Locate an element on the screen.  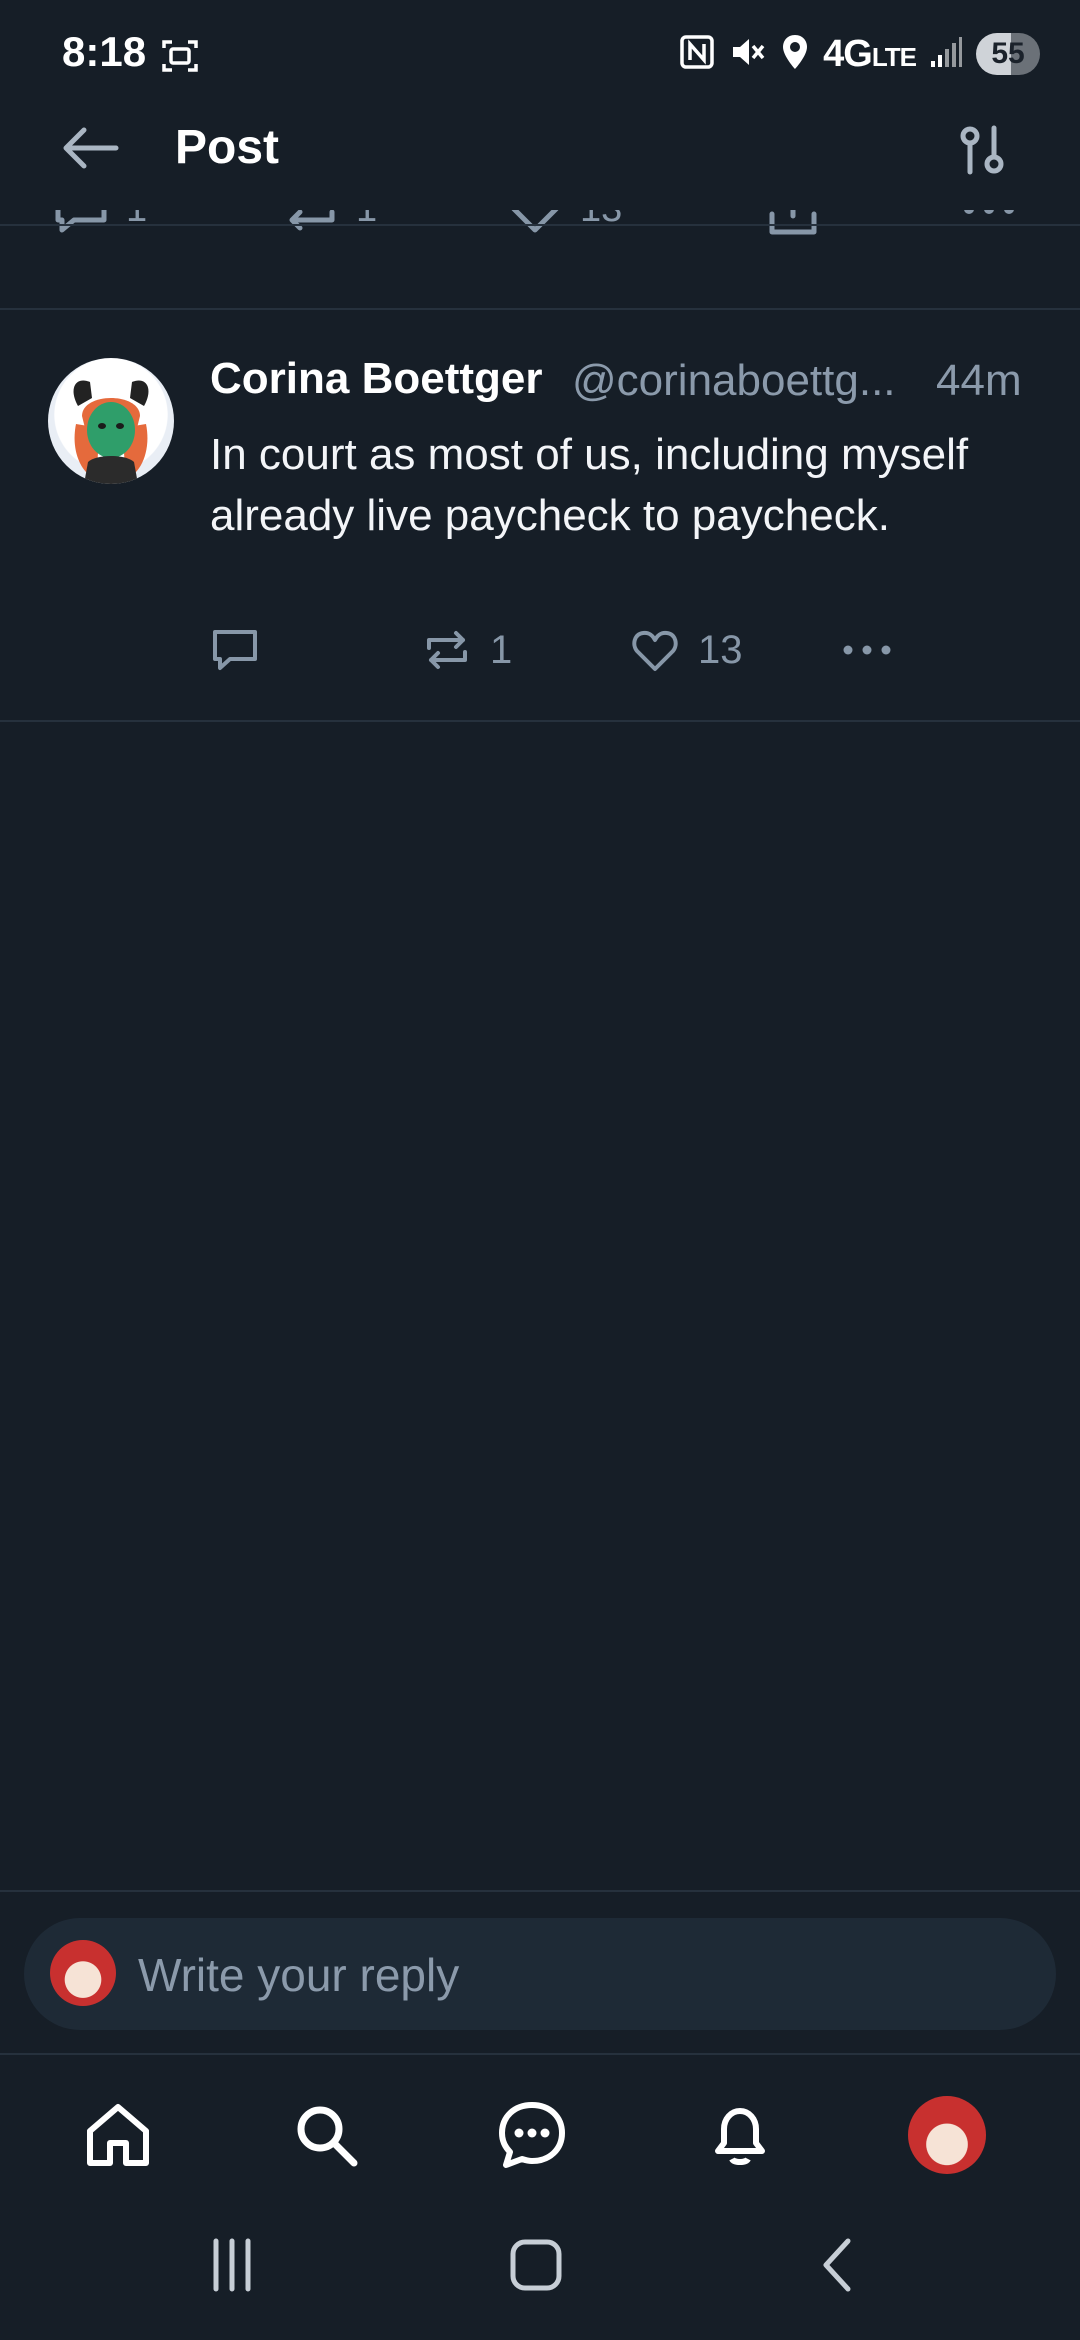
nav-chat is located at coordinates (532, 2135).